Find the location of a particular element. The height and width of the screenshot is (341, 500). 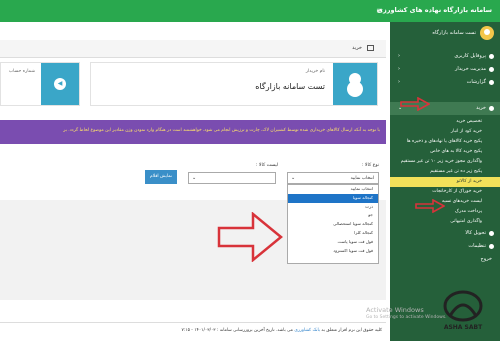

dropdown-option: کنجاله کلزا is located at coordinates (333, 233).